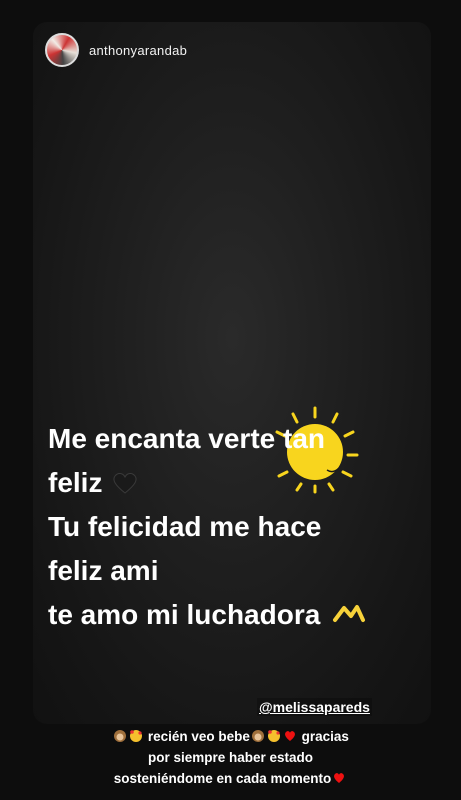  Describe the element at coordinates (325, 736) in the screenshot. I see `caption-text-1b: gracias` at that location.